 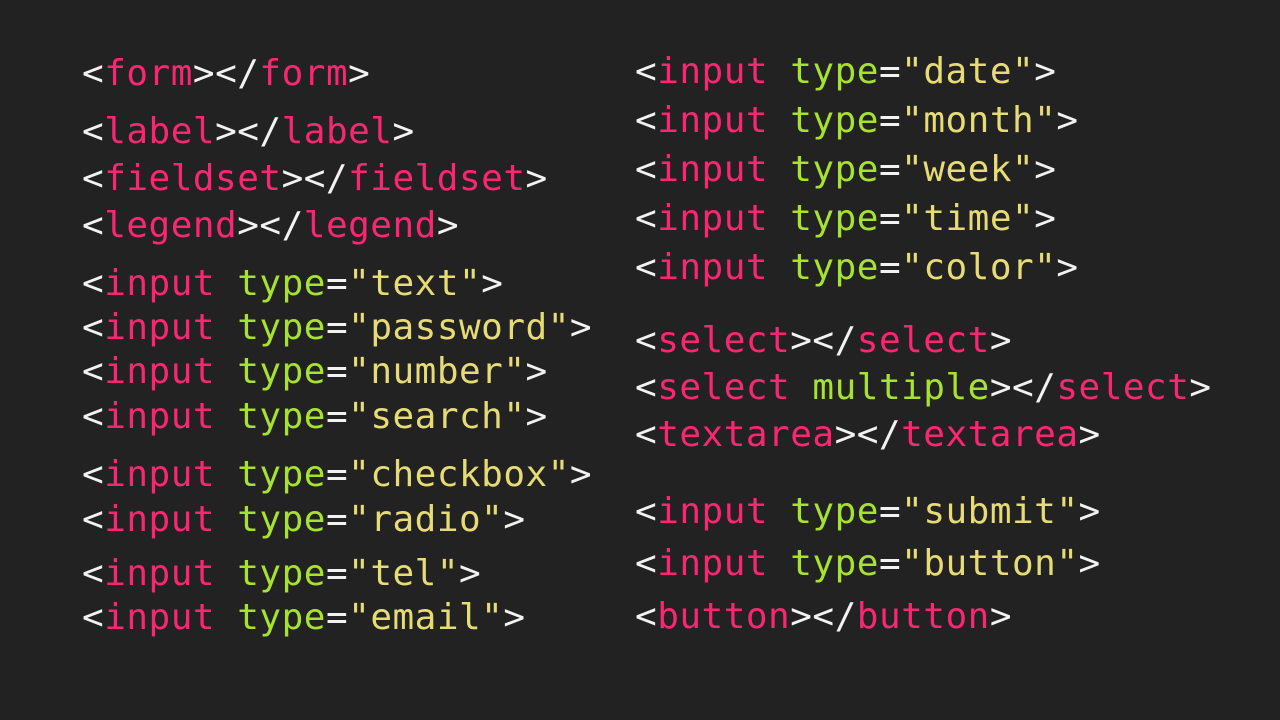 I want to click on tag-name-token: label, so click(x=160, y=131).